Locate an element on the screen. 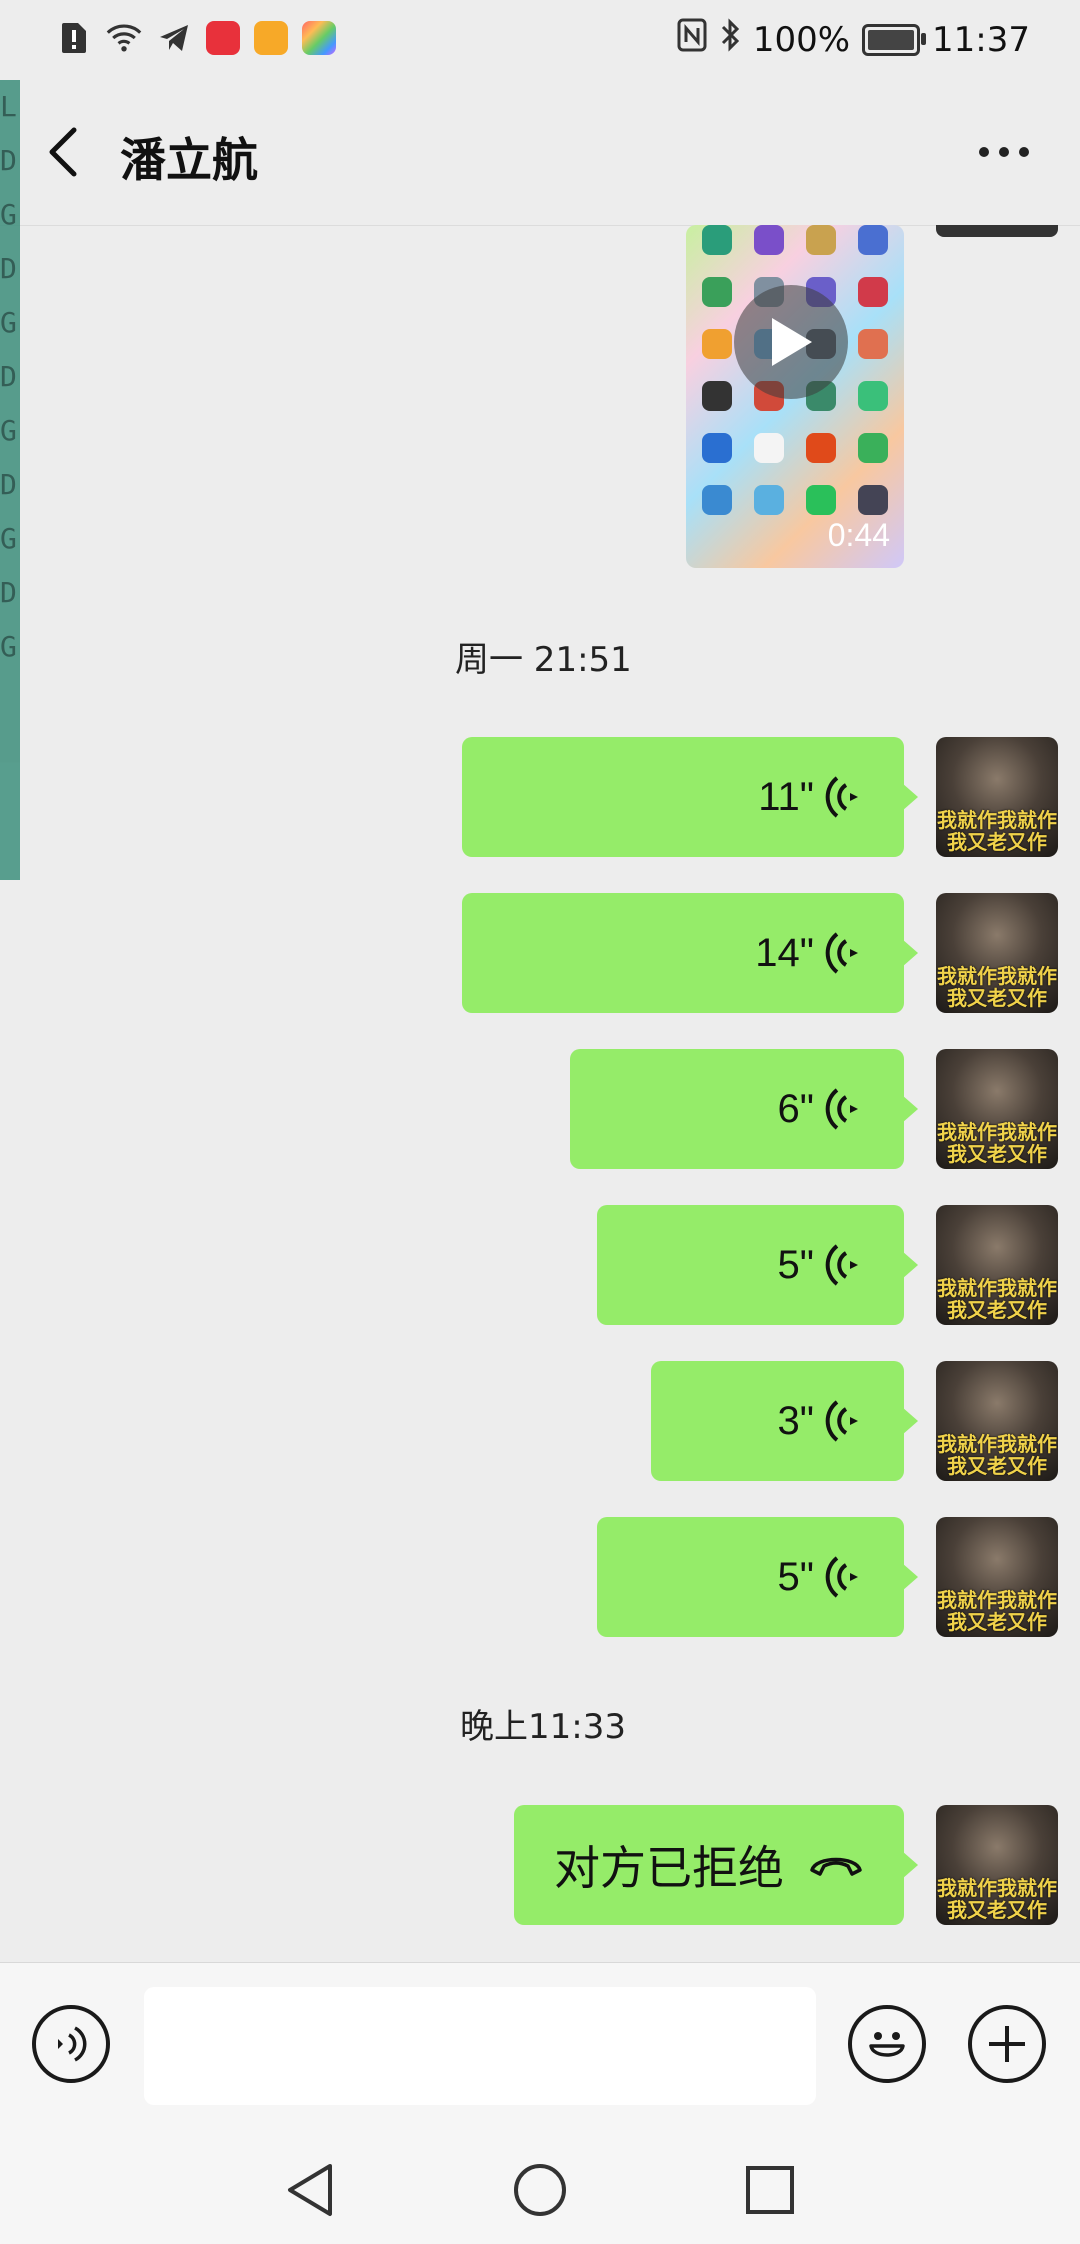 The width and height of the screenshot is (1080, 2244). chat-title: 潘立航 is located at coordinates (189, 160).